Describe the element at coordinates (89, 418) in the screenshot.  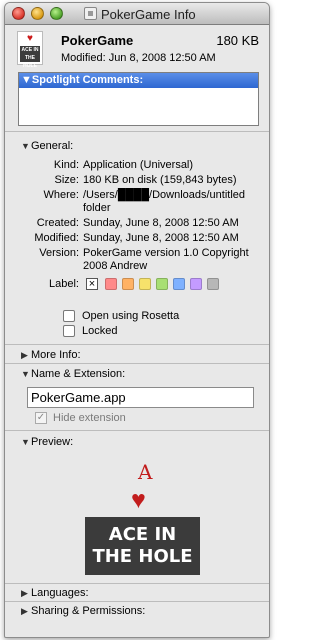
I see `hide-extension-label: Hide extension` at that location.